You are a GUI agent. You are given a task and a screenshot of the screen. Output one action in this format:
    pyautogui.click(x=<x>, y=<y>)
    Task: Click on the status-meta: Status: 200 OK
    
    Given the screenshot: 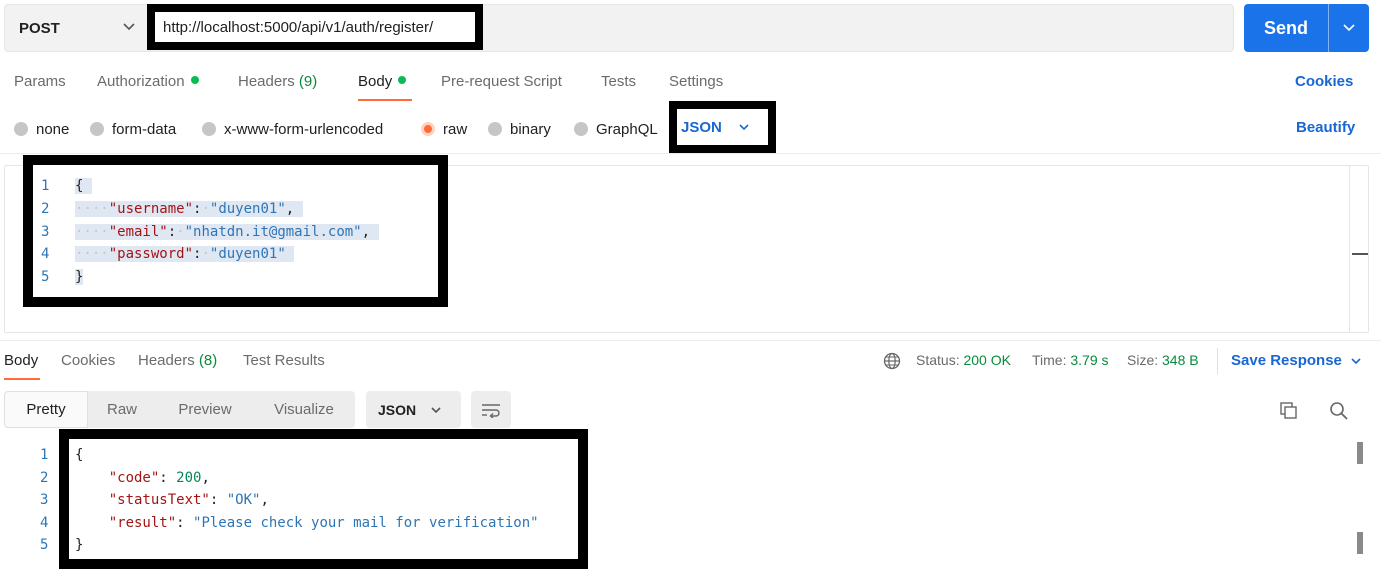 What is the action you would take?
    pyautogui.click(x=963, y=360)
    